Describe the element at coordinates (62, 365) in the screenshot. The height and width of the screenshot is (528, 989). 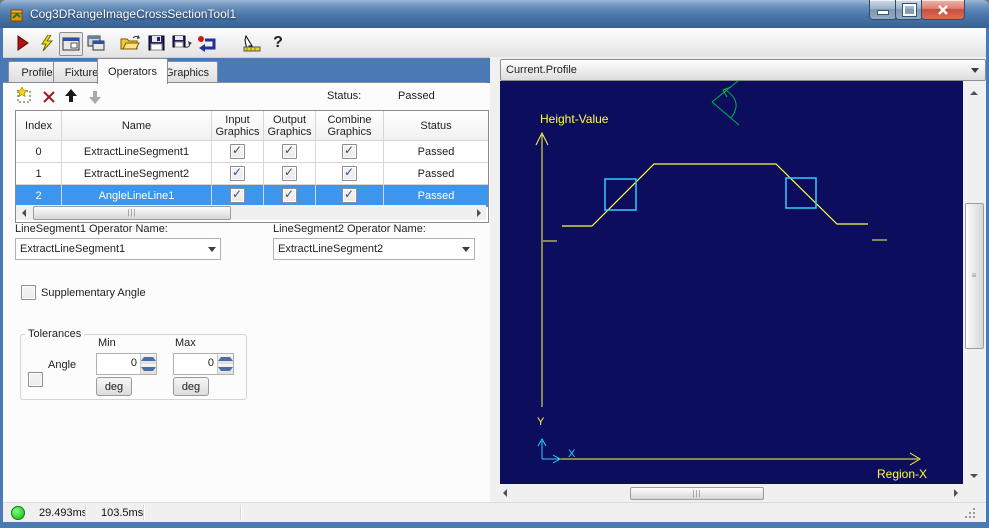
I see `angle-label: Angle` at that location.